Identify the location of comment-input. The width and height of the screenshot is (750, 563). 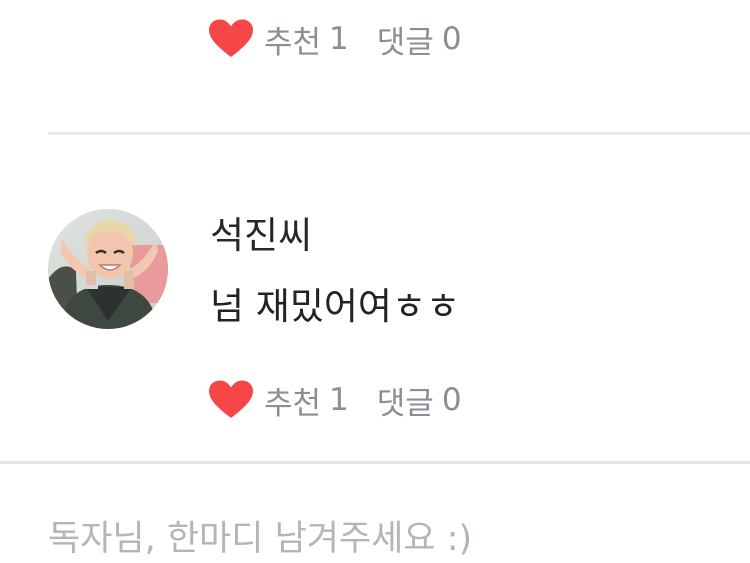
(378, 539).